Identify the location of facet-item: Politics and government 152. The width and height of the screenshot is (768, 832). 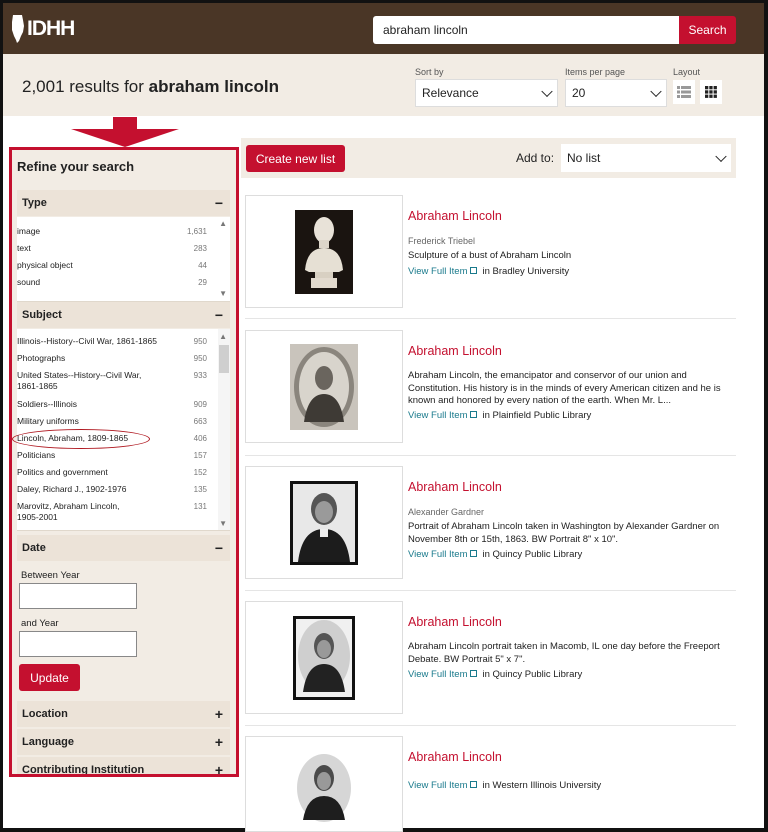
(115, 472).